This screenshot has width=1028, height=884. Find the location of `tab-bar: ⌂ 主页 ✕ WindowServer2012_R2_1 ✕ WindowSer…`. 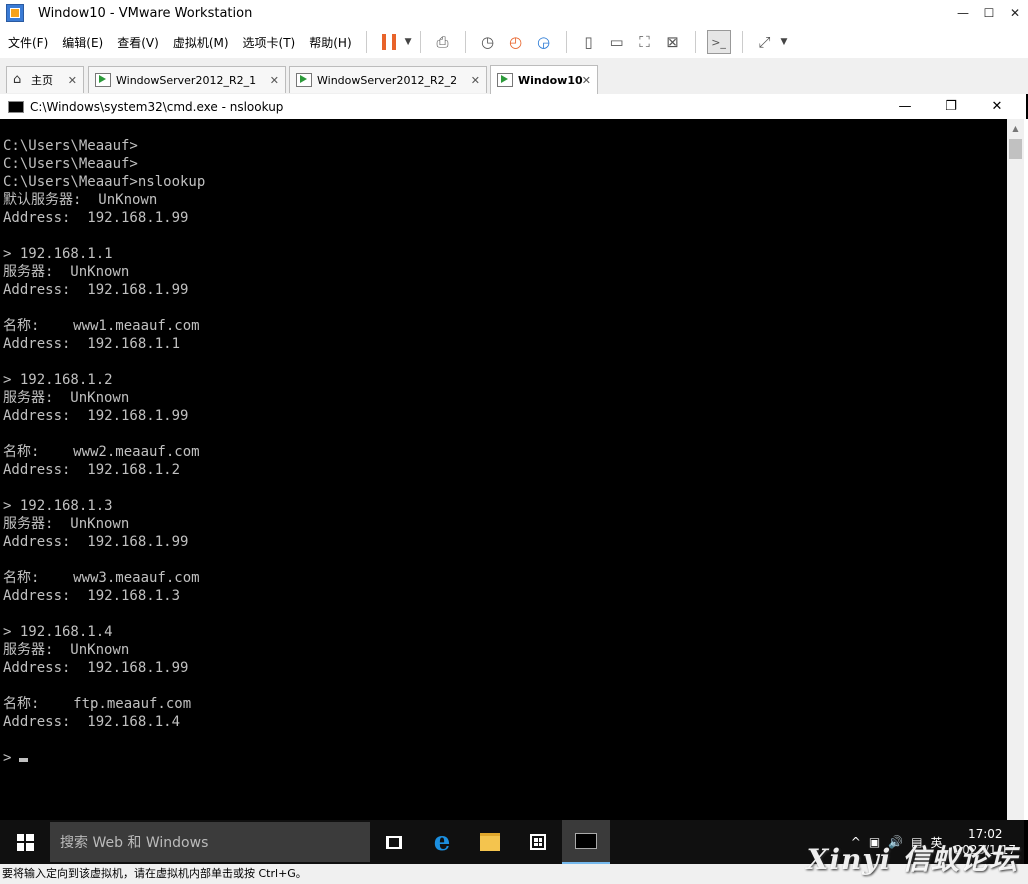

tab-bar: ⌂ 主页 ✕ WindowServer2012_R2_1 ✕ WindowSer… is located at coordinates (514, 76).